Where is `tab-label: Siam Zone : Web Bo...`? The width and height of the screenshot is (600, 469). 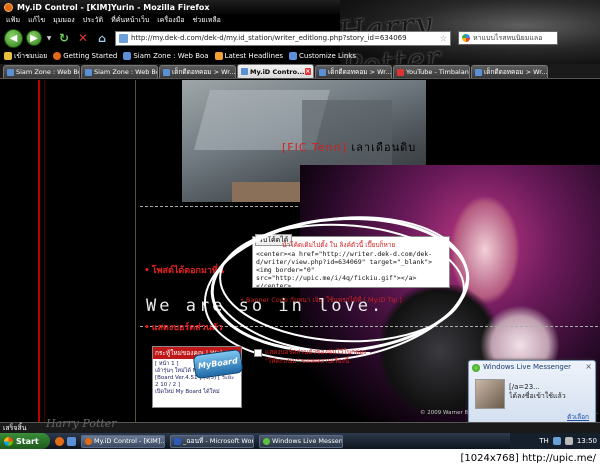
tab-label: Siam Zone : Web Bo... is located at coordinates (47, 72).